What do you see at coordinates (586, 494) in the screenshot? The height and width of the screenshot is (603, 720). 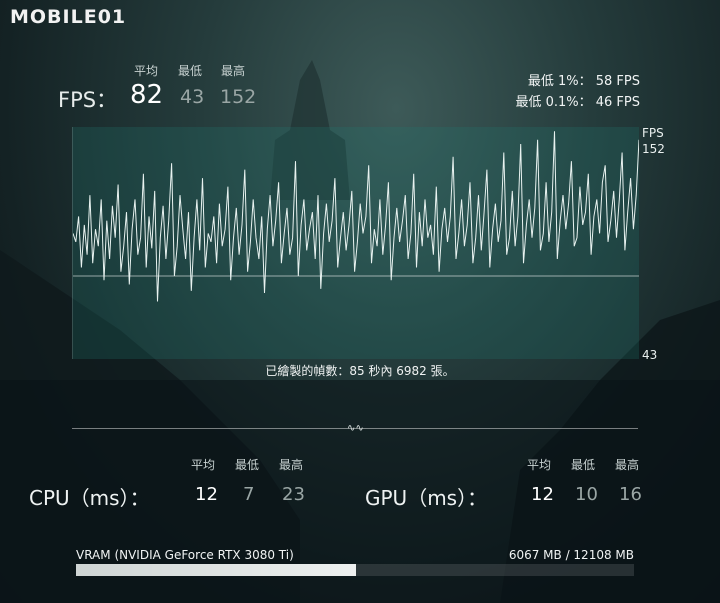 I see `gpu-min-value: 10` at bounding box center [586, 494].